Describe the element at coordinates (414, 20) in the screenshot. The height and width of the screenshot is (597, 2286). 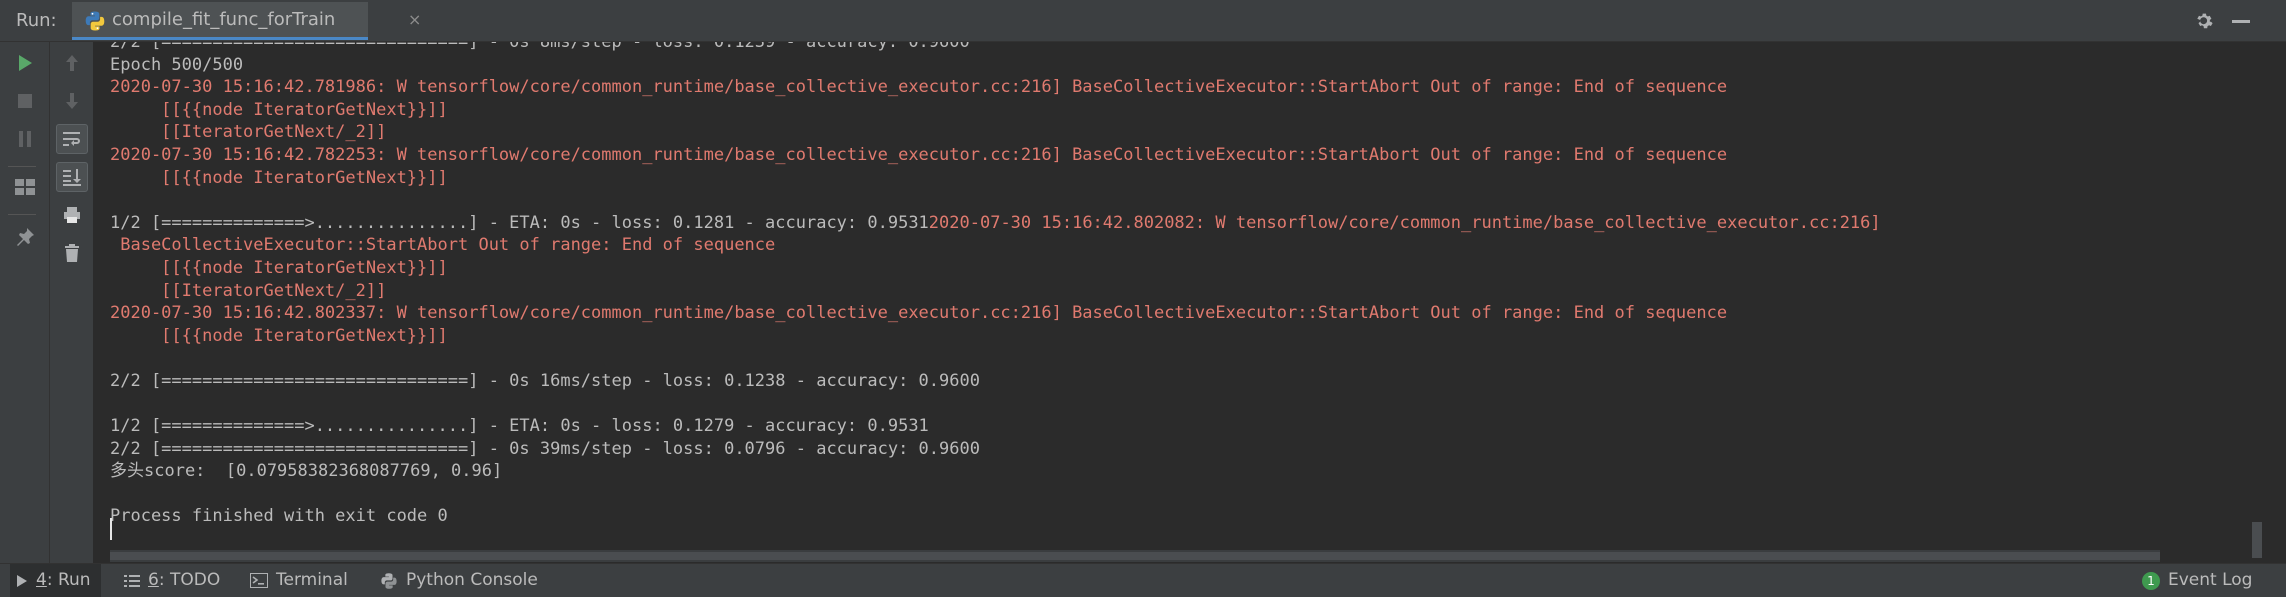
I see `close-tab-icon: ×` at that location.